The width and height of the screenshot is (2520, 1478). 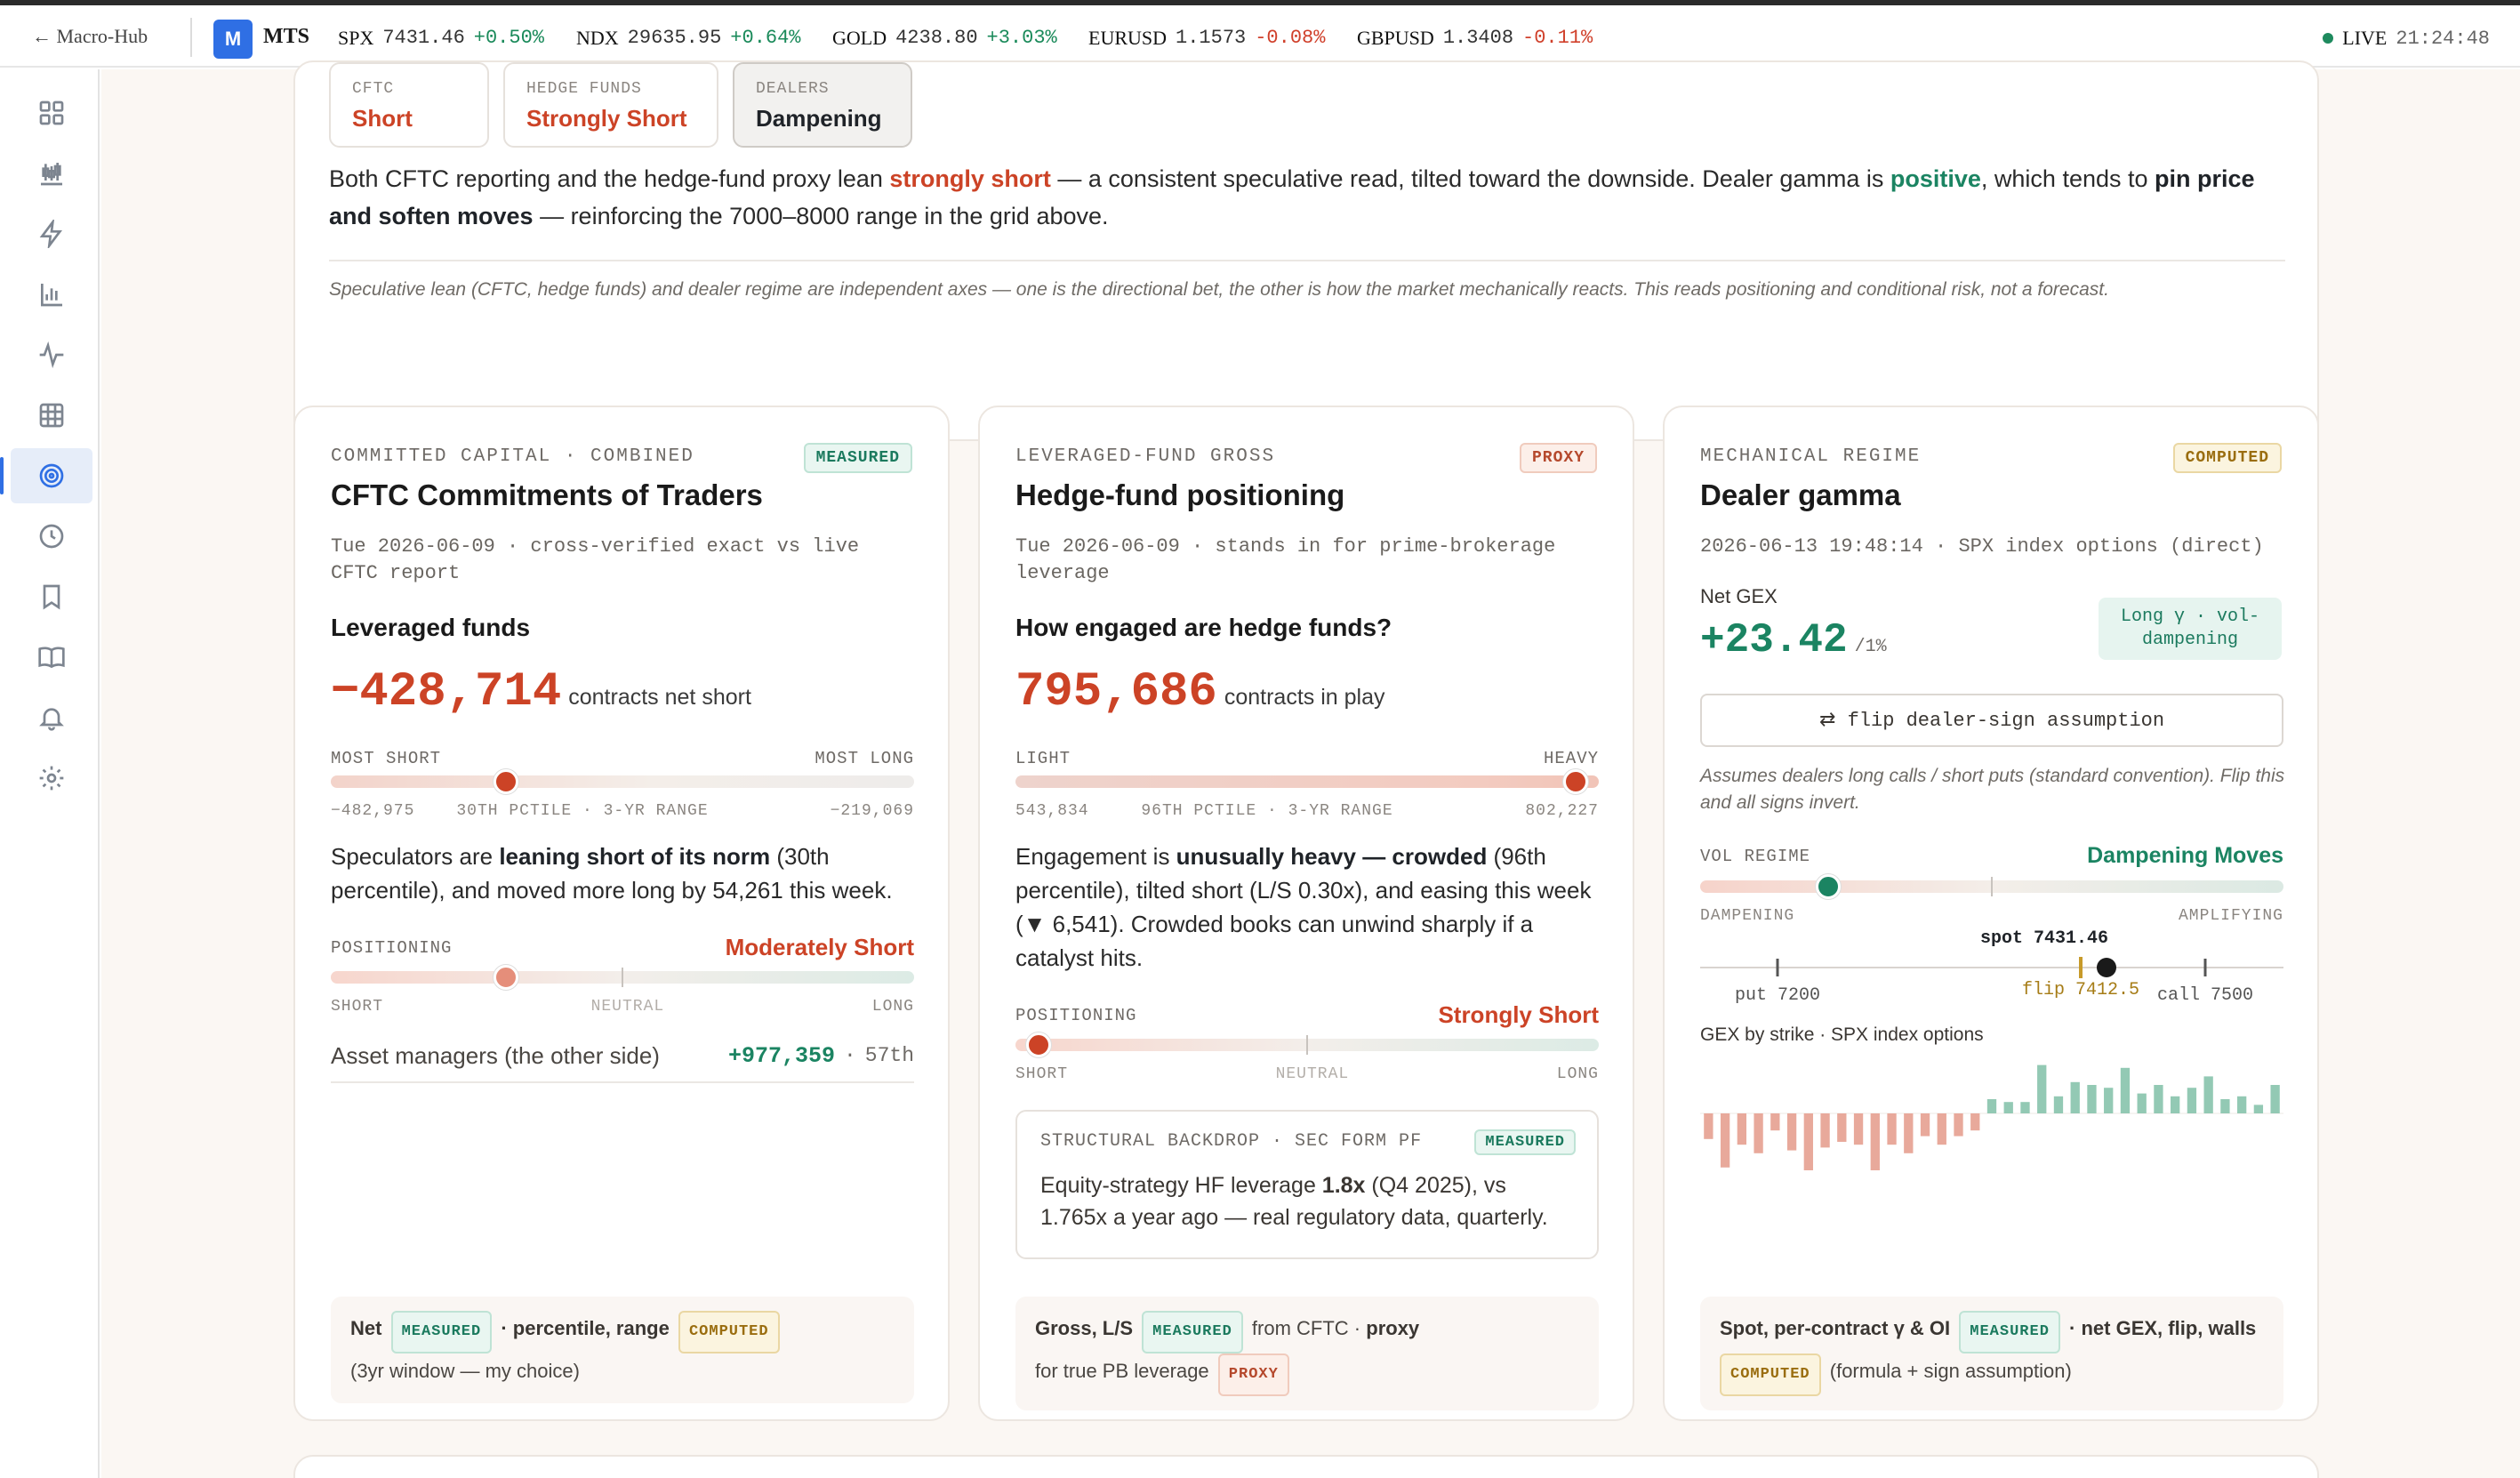 I want to click on card-title: CFTC Commitments of Traders, so click(x=547, y=494).